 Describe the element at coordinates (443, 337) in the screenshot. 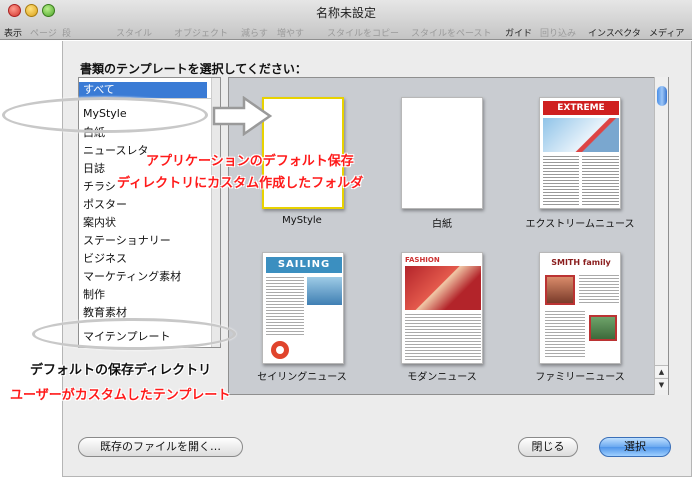

I see `modern-text-body` at that location.